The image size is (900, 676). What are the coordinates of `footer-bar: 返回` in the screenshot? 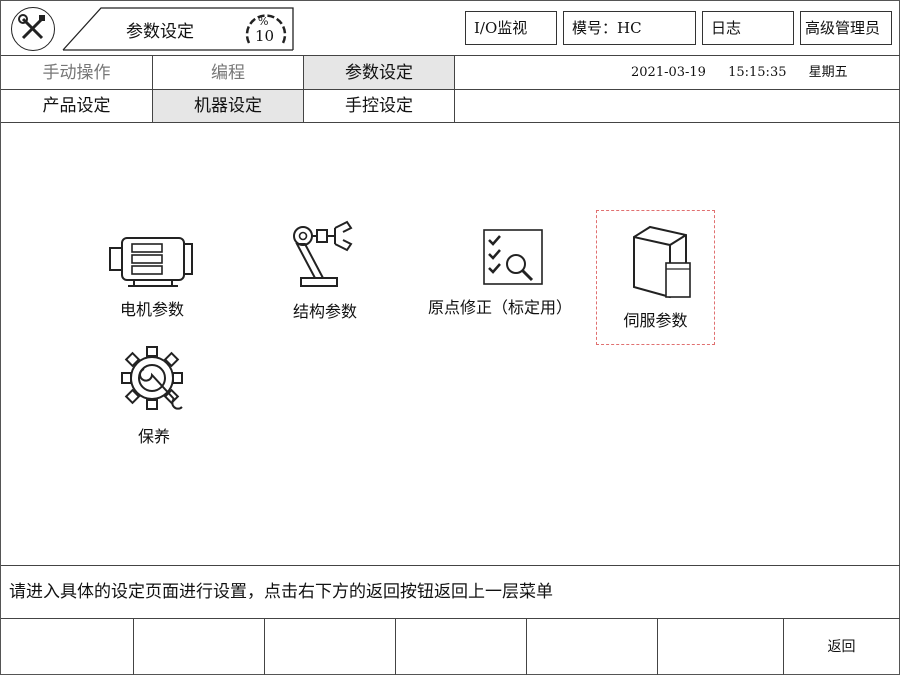 It's located at (450, 647).